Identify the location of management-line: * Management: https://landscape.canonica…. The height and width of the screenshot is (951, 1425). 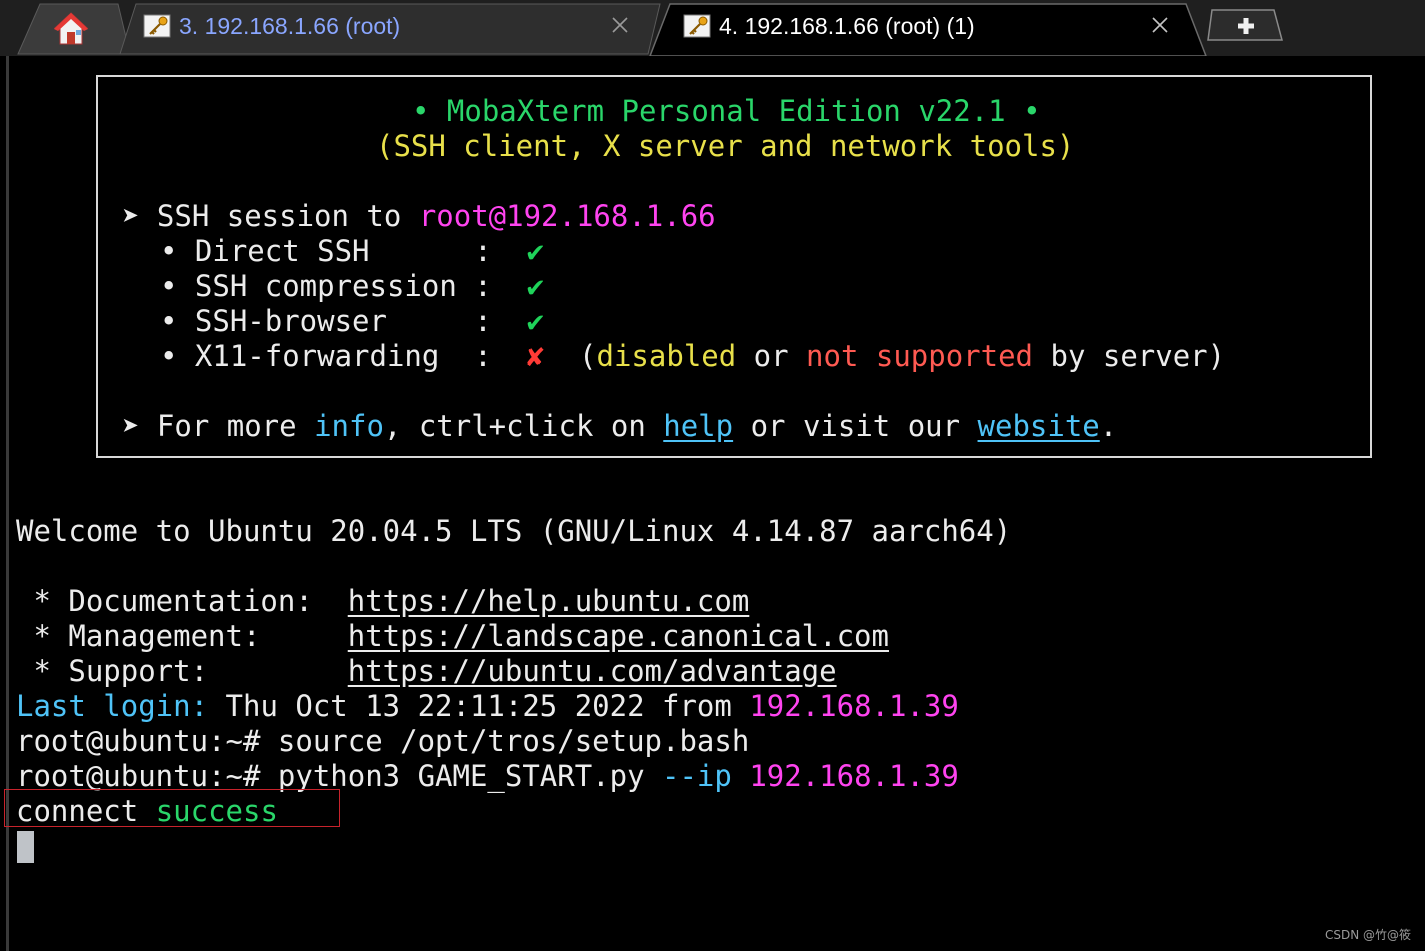
(452, 636).